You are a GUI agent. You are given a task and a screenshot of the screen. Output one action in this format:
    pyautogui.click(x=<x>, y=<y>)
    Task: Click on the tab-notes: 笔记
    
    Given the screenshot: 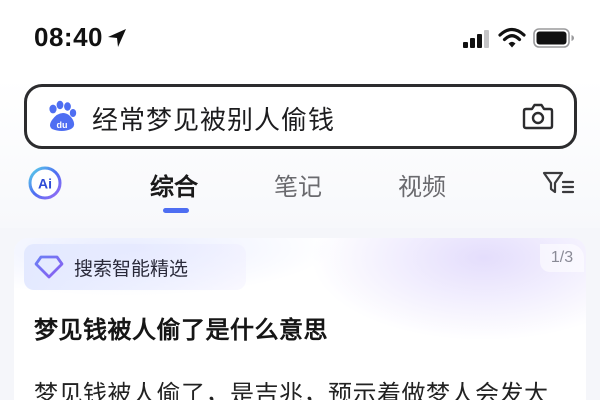 What is the action you would take?
    pyautogui.click(x=298, y=184)
    